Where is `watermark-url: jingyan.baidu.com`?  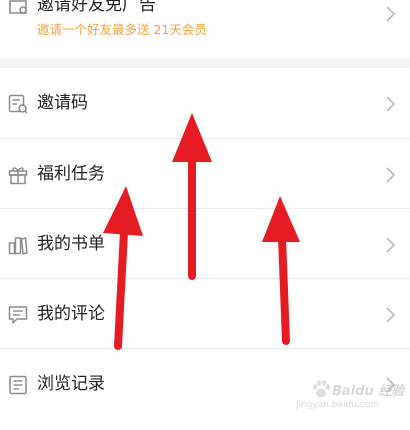
watermark-url: jingyan.baidu.com is located at coordinates (338, 405).